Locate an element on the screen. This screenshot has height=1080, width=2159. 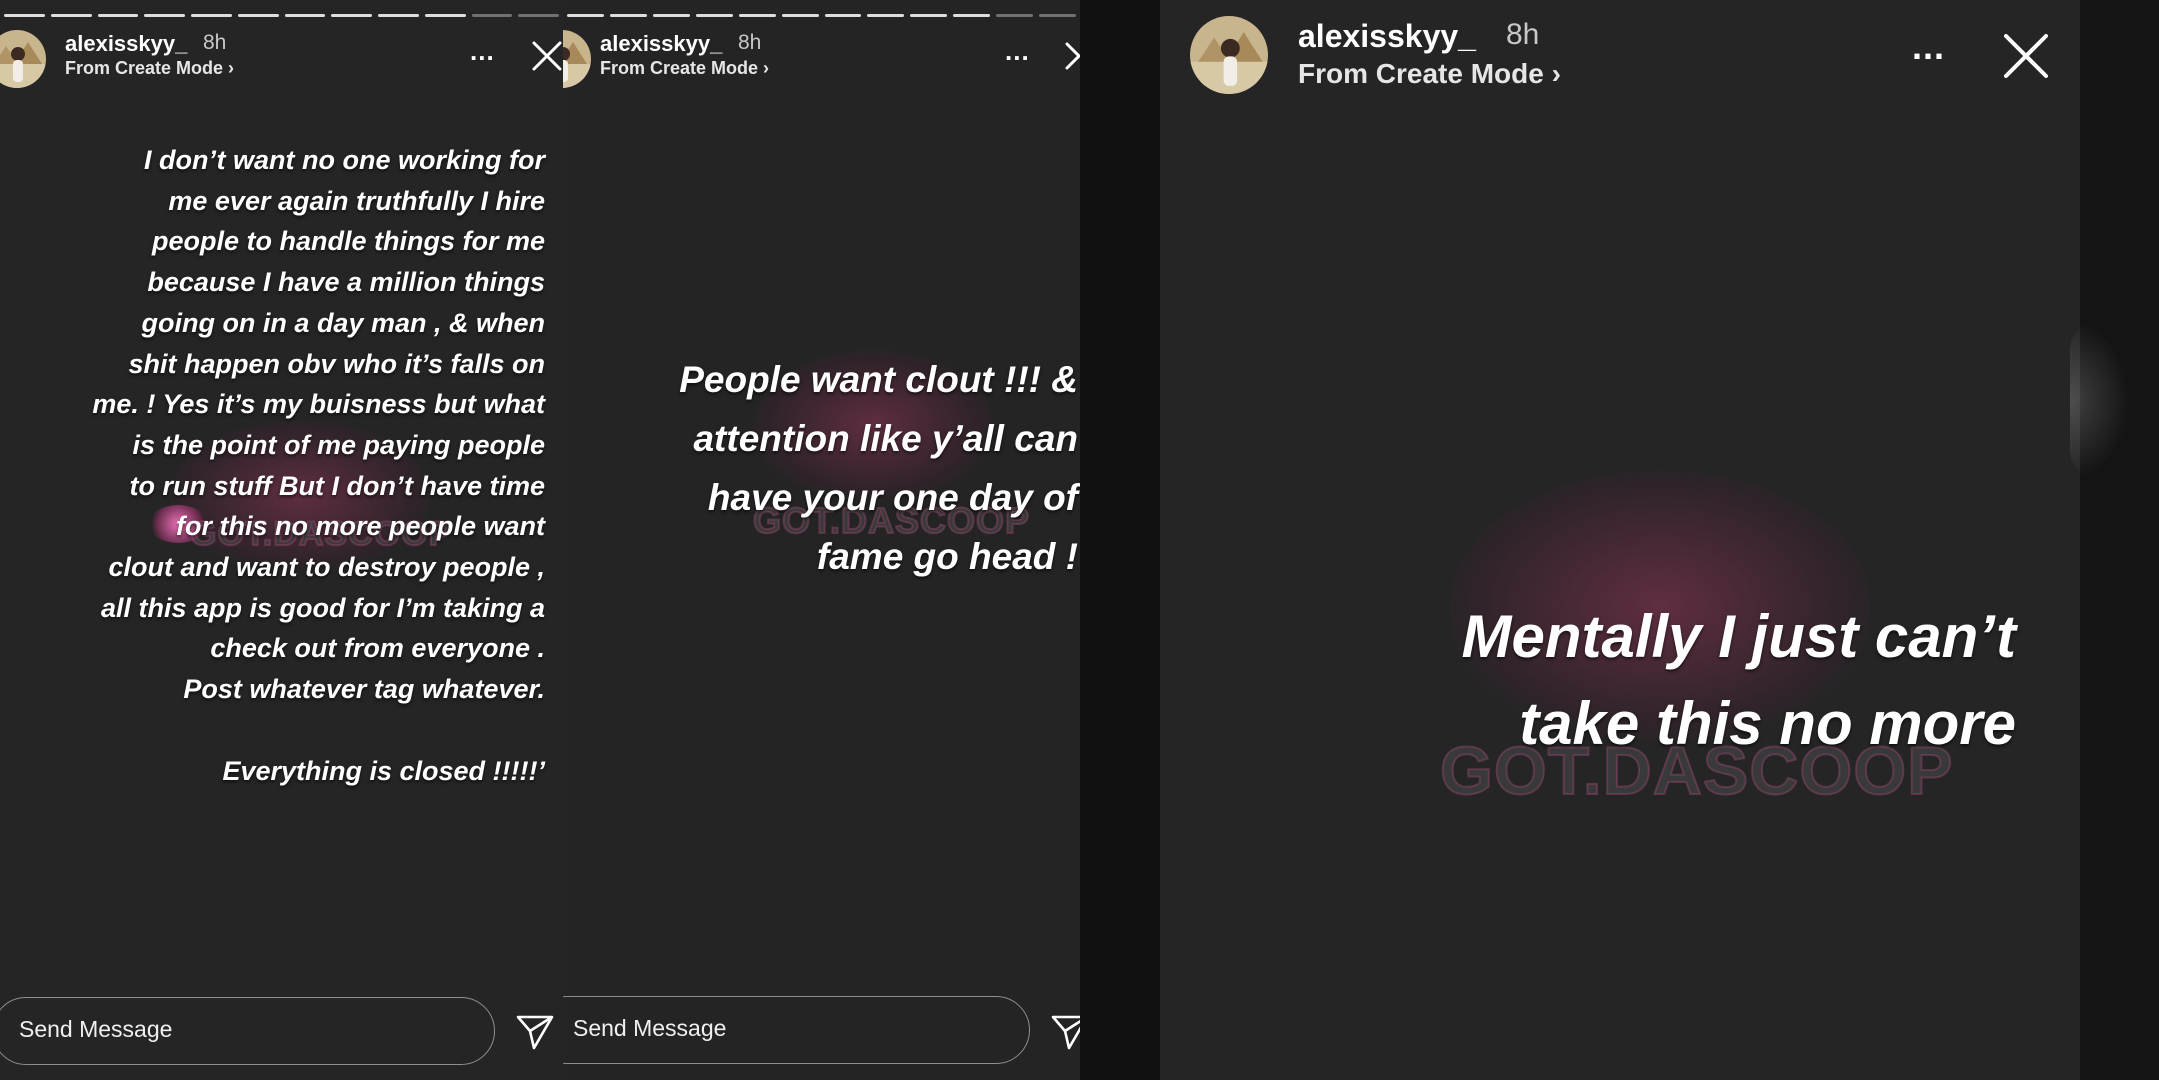
chevron-right-icon is located at coordinates (1071, 56).